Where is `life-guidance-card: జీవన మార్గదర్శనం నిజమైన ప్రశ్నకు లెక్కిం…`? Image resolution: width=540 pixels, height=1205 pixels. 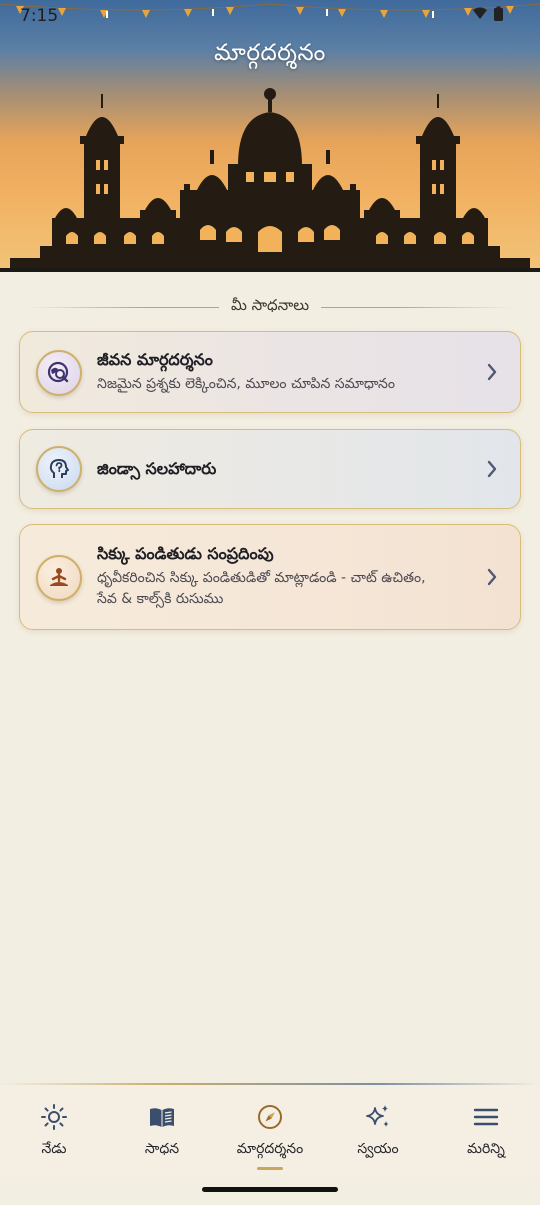
life-guidance-card: జీవన మార్గదర్శనం నిజమైన ప్రశ్నకు లెక్కిం… is located at coordinates (270, 372).